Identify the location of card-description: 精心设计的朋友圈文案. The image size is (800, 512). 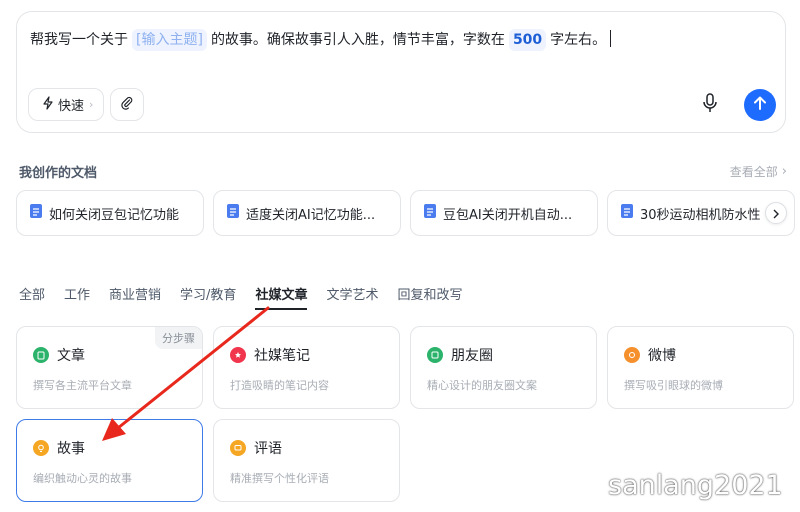
(482, 385).